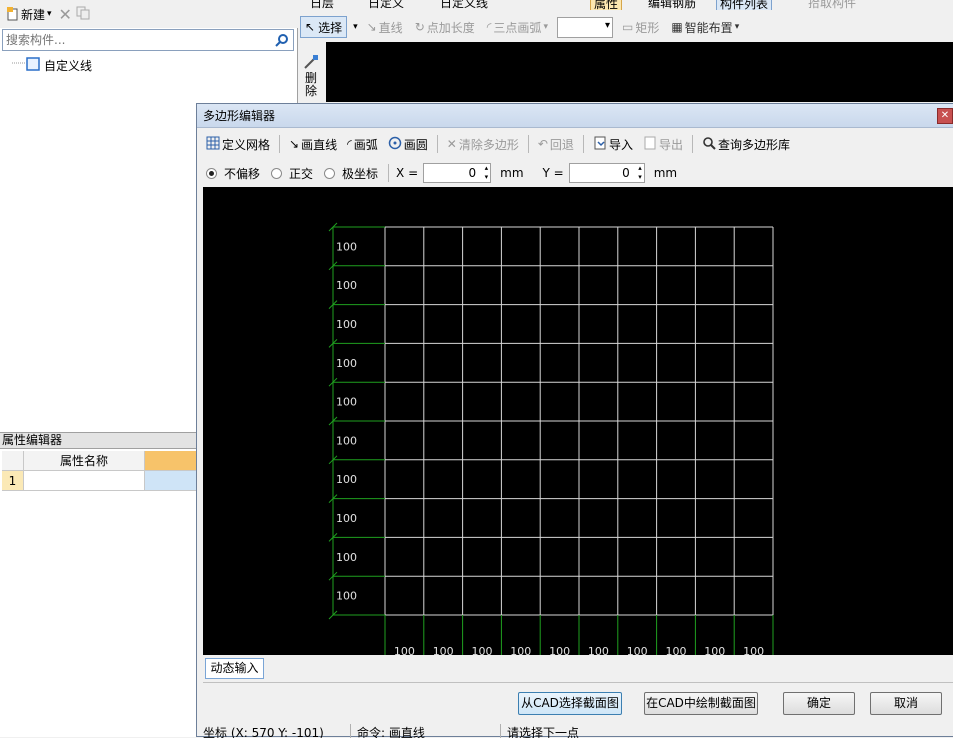 The height and width of the screenshot is (738, 953). Describe the element at coordinates (945, 116) in the screenshot. I see `close-icon: ✕` at that location.